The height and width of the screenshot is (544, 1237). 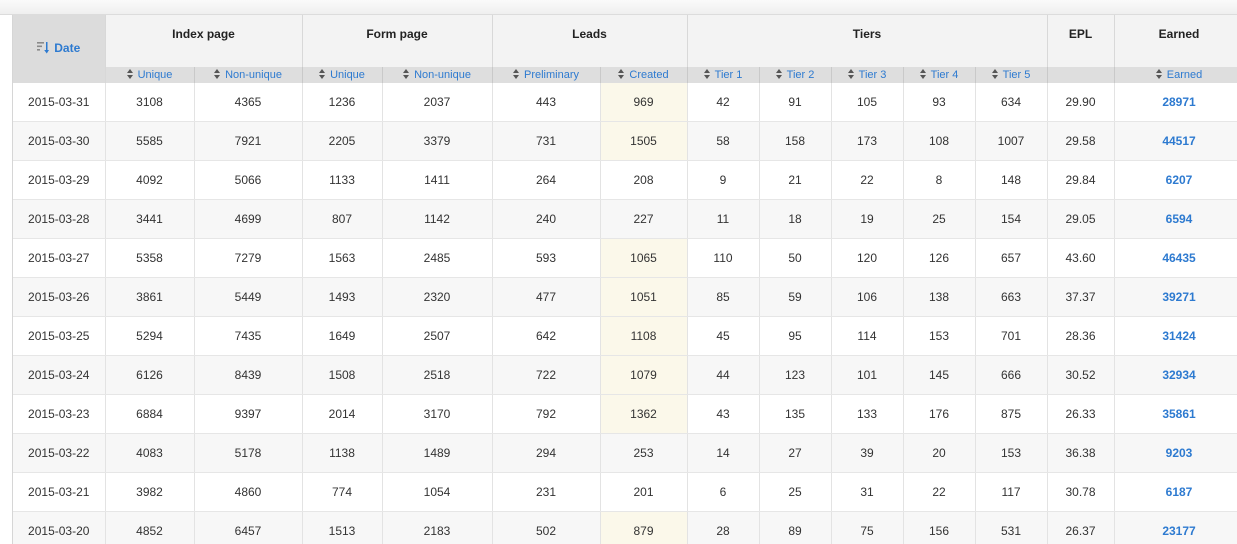 I want to click on cell-tier-2: 89, so click(x=795, y=527).